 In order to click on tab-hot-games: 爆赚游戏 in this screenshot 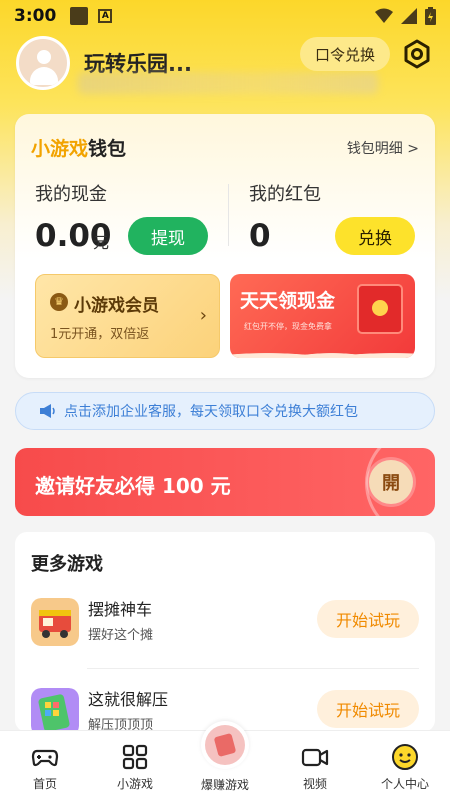, I will do `click(225, 760)`.